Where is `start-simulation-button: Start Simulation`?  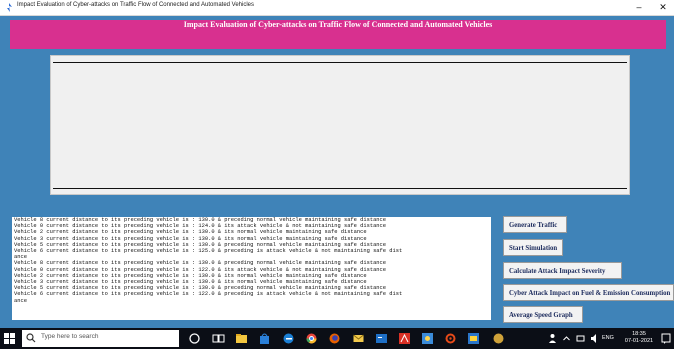
start-simulation-button: Start Simulation is located at coordinates (533, 247).